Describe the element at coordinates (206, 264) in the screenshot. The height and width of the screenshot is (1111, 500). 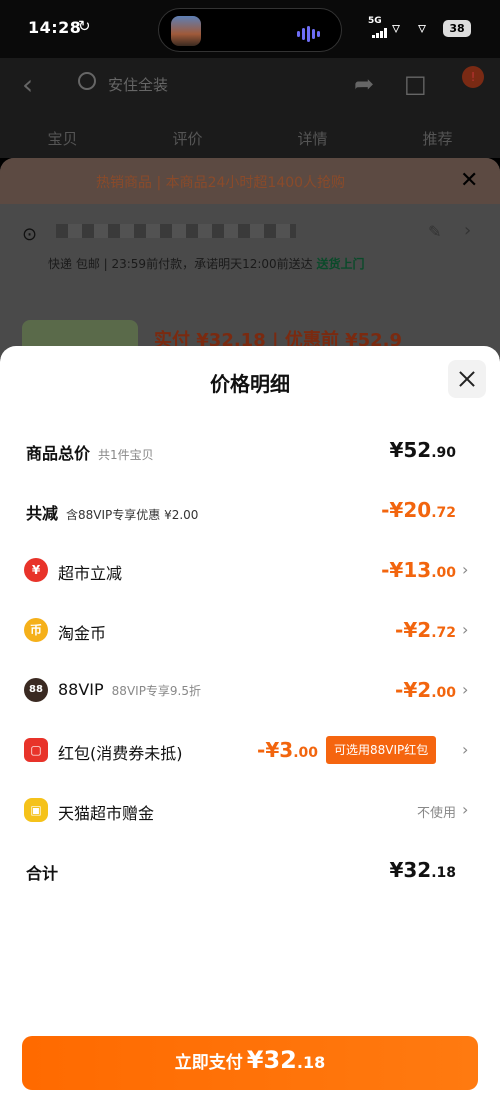
I see `delivery-info: 快递 包邮 | 23:59前付款，承诺明天12:00前送达 送货上门` at that location.